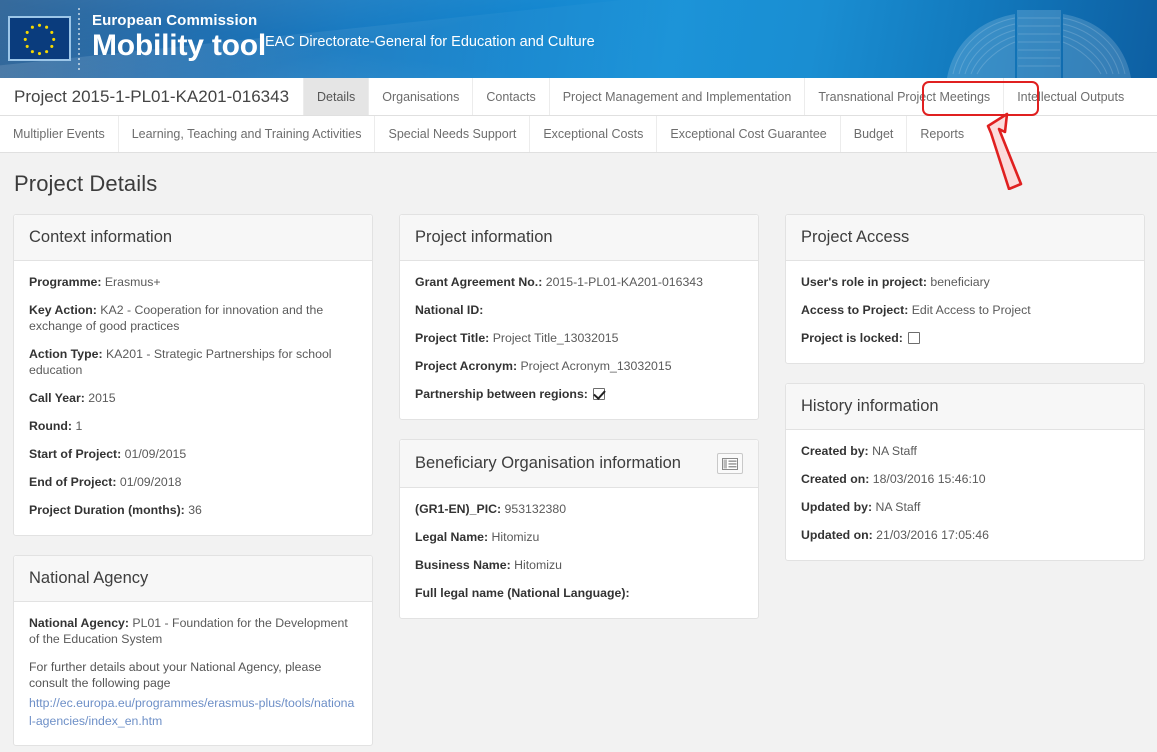 This screenshot has height=752, width=1157. I want to click on field-pic: (GR1-EN)_PIC: 953132380, so click(579, 509).